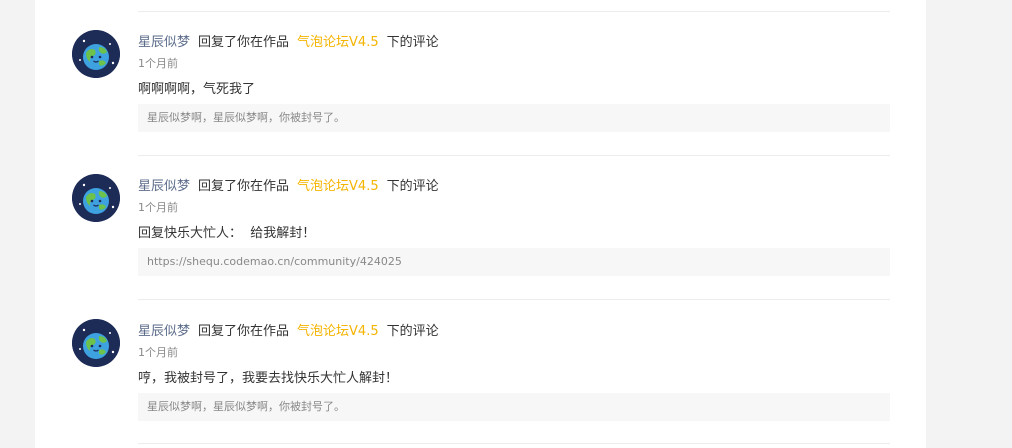  Describe the element at coordinates (268, 378) in the screenshot. I see `reply-content: 哼，我被封号了，我要去找快乐大忙人解封！` at that location.